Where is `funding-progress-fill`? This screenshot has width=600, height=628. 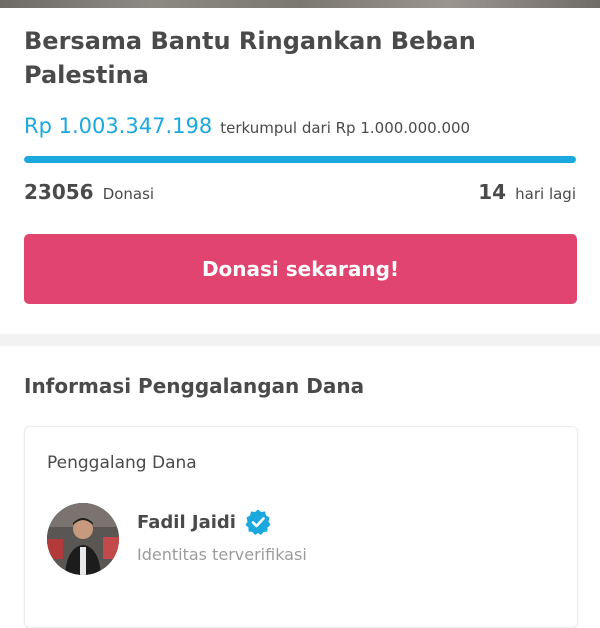 funding-progress-fill is located at coordinates (300, 159).